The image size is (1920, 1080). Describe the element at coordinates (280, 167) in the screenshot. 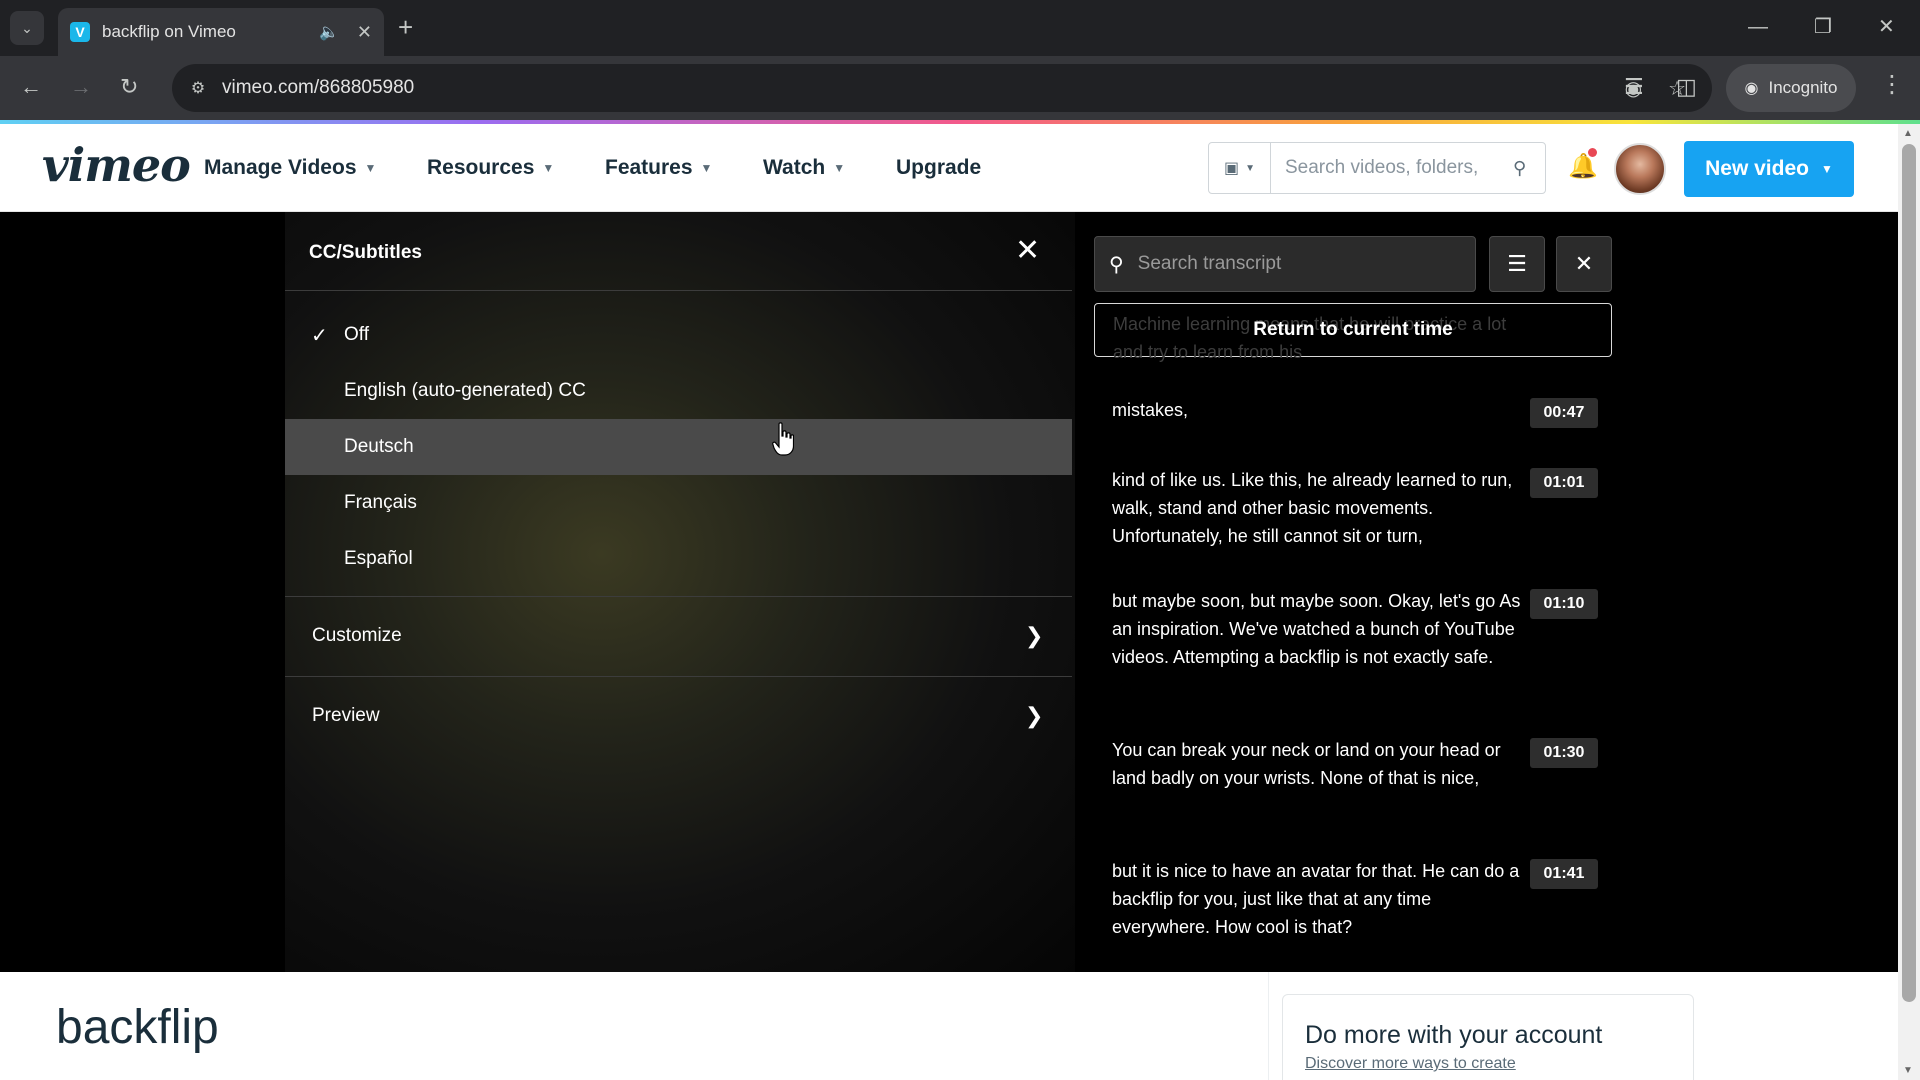

I see `nav-label: Manage Videos` at that location.